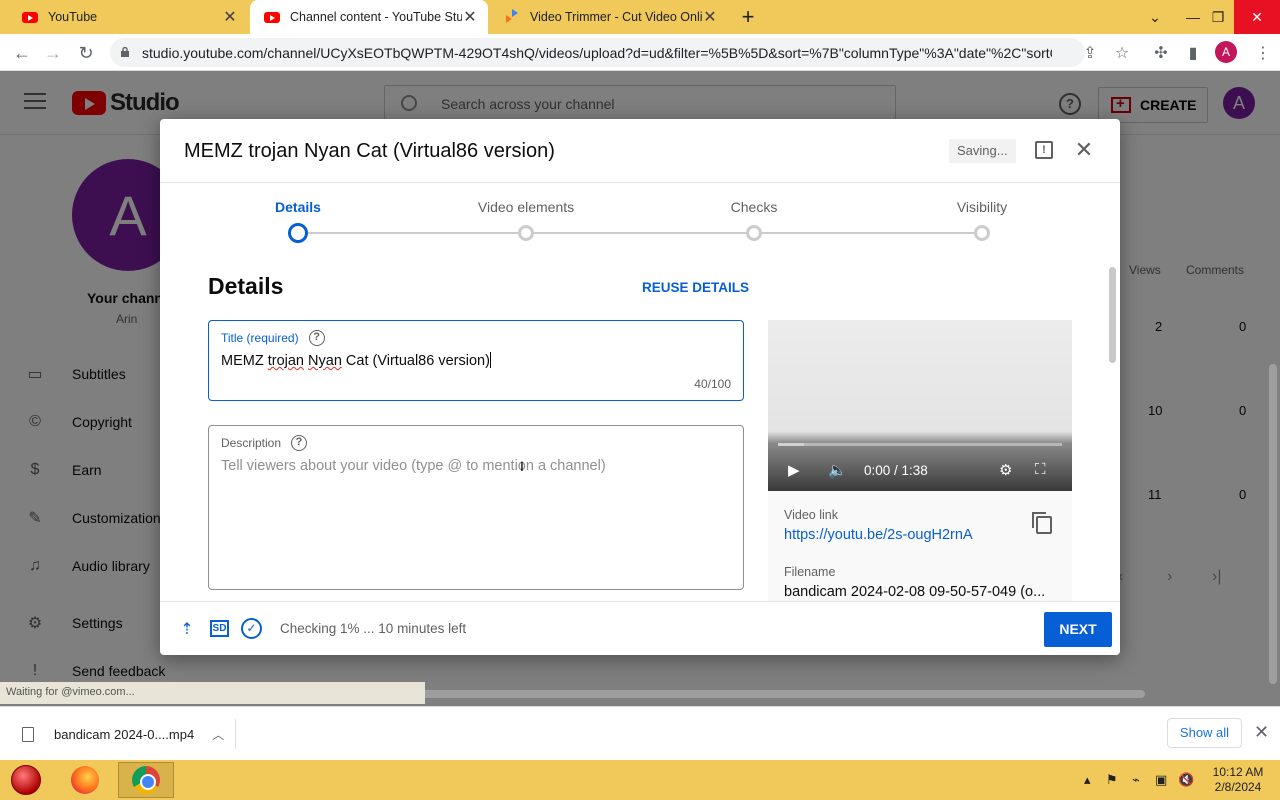 The image size is (1280, 800). I want to click on tab-title: Video Trimmer - Cut Video Online, so click(616, 17).